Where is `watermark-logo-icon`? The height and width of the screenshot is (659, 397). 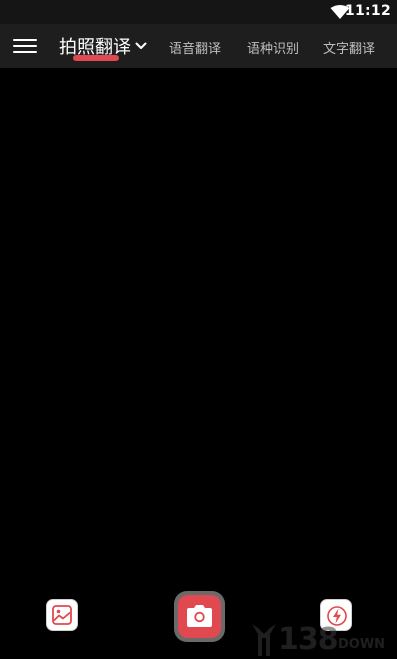 watermark-logo-icon is located at coordinates (264, 640).